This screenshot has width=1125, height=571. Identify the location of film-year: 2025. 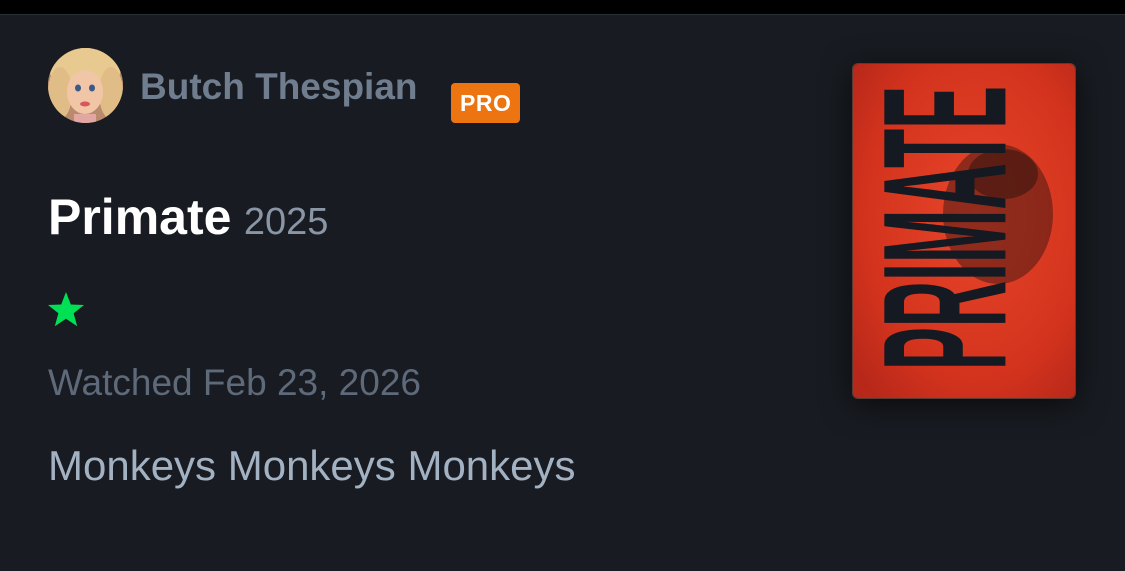
(286, 222).